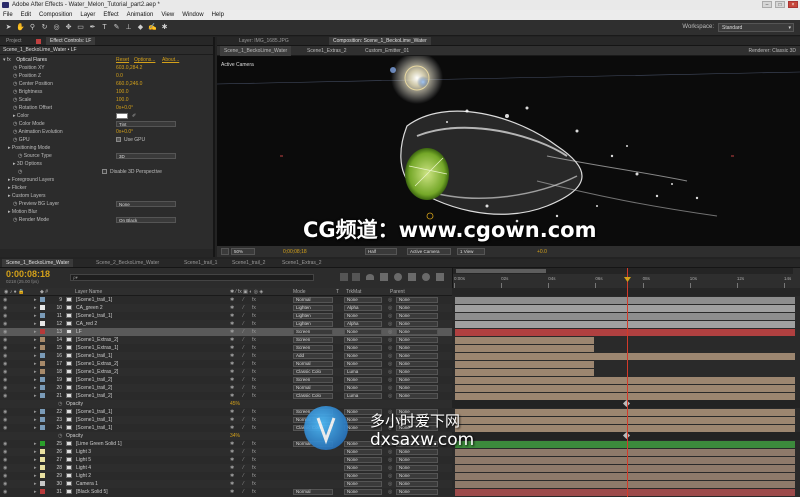 This screenshot has height=497, width=800. Describe the element at coordinates (412, 277) in the screenshot. I see `graph-editor-icon` at that location.